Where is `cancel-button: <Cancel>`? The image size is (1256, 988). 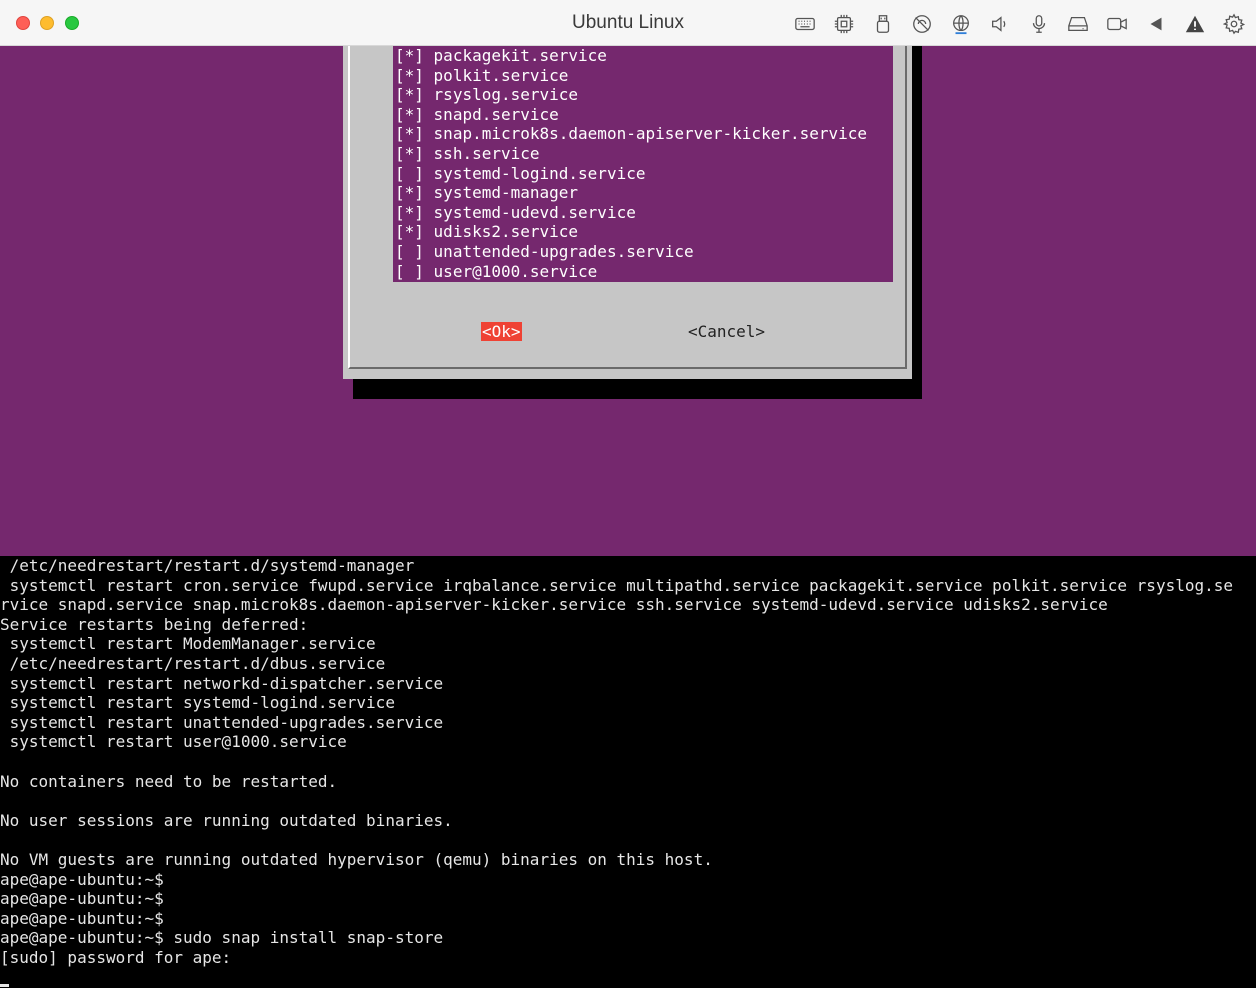 cancel-button: <Cancel> is located at coordinates (726, 331).